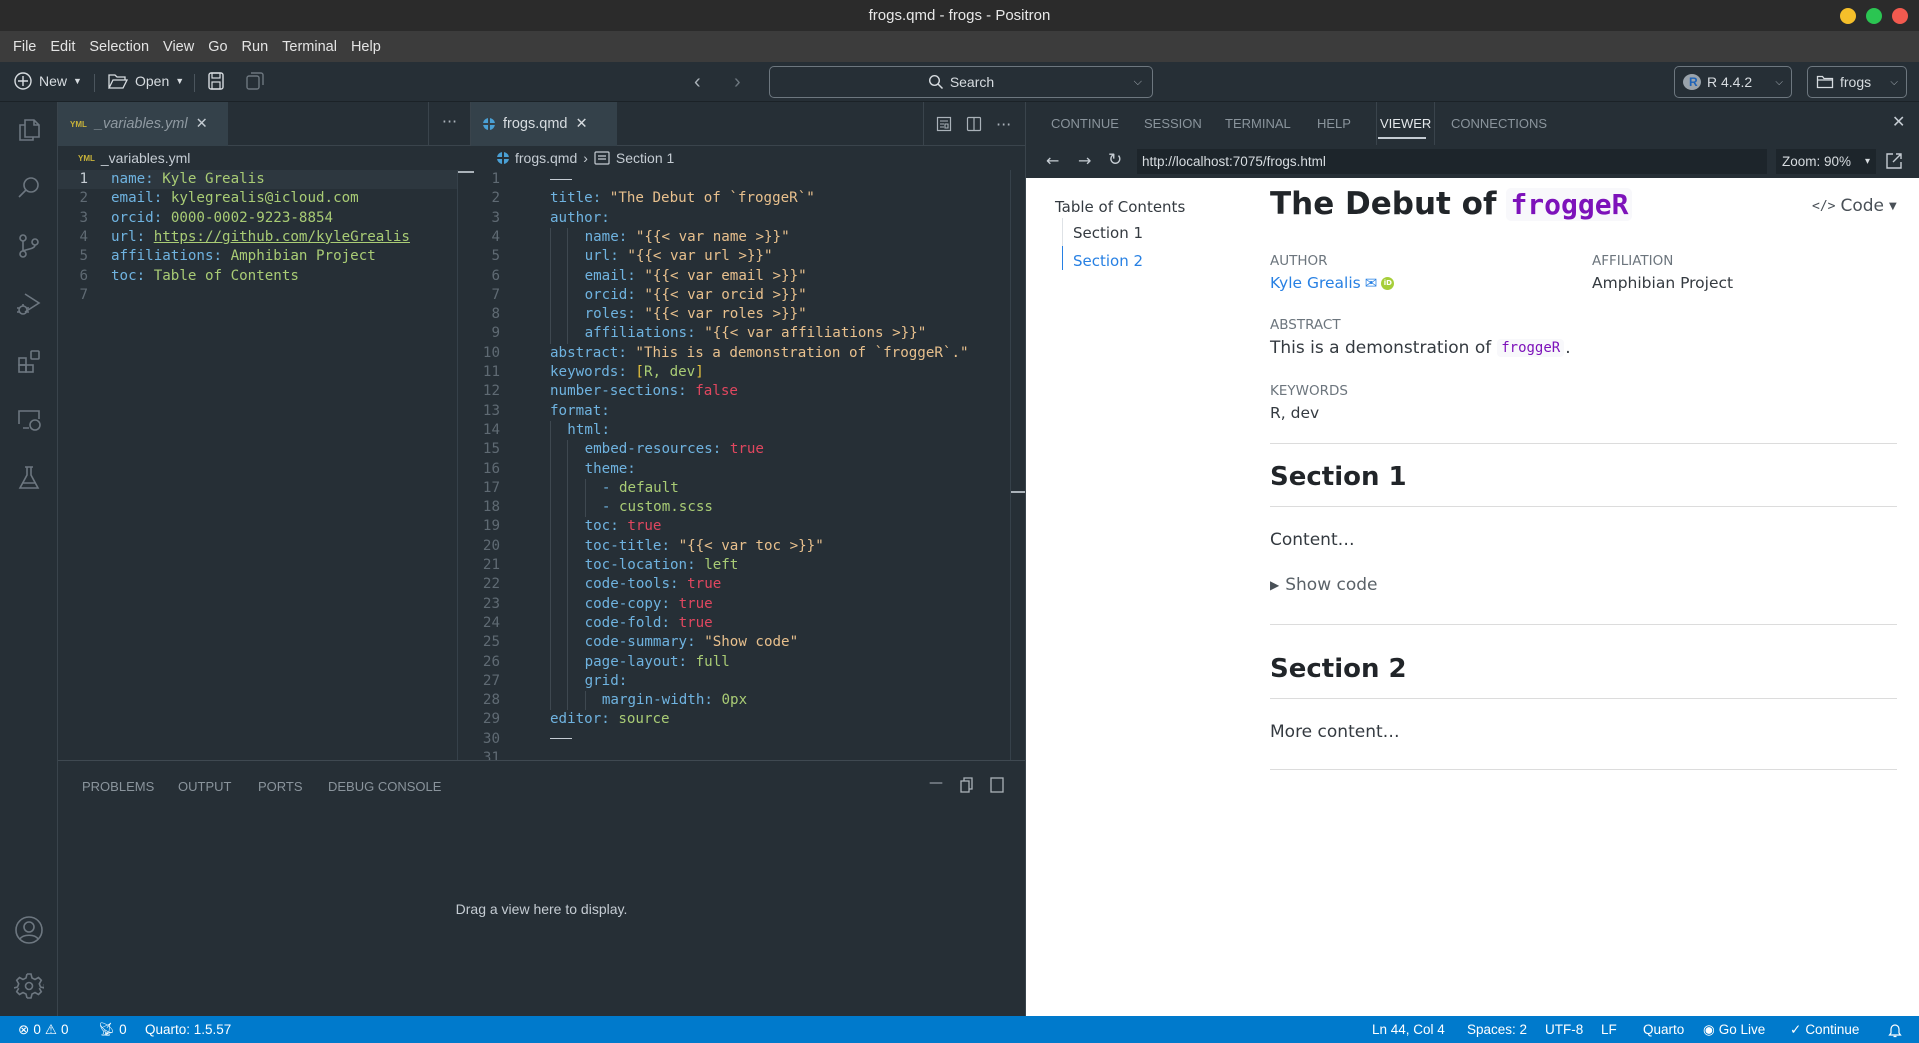 This screenshot has width=1919, height=1043. I want to click on accounts-icon, so click(29, 930).